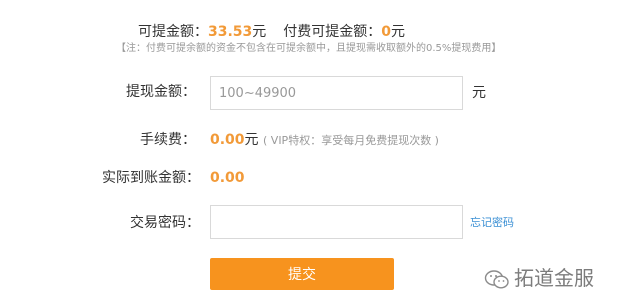  Describe the element at coordinates (336, 222) in the screenshot. I see `trade-password-input` at that location.